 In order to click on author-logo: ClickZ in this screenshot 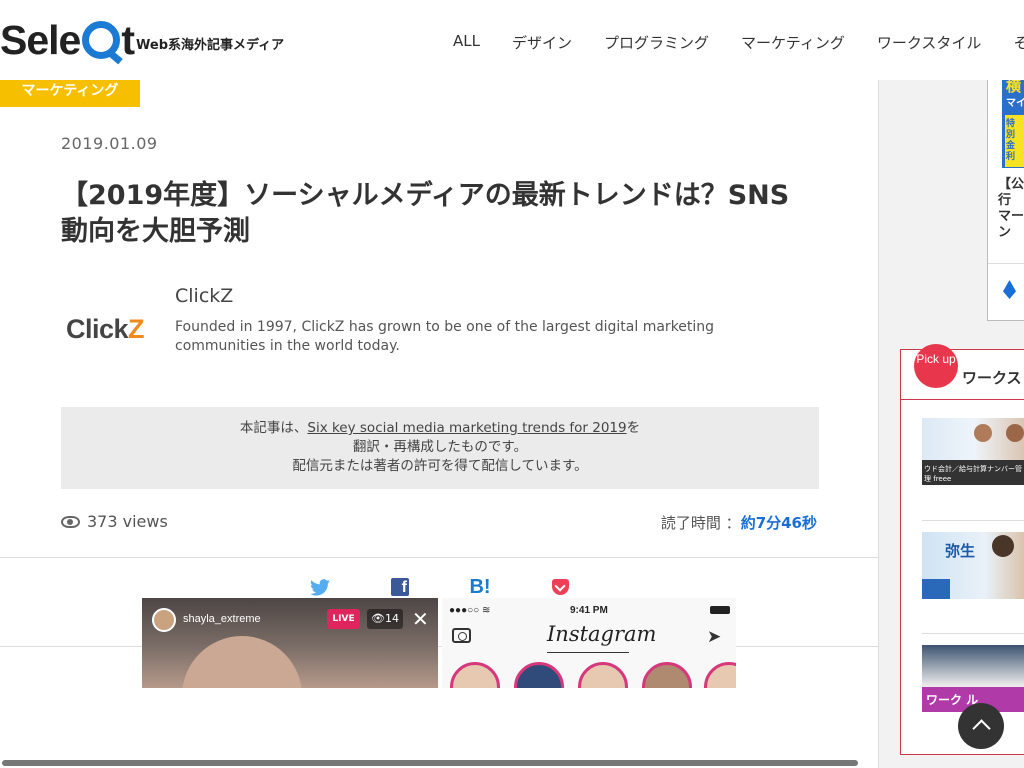, I will do `click(105, 329)`.